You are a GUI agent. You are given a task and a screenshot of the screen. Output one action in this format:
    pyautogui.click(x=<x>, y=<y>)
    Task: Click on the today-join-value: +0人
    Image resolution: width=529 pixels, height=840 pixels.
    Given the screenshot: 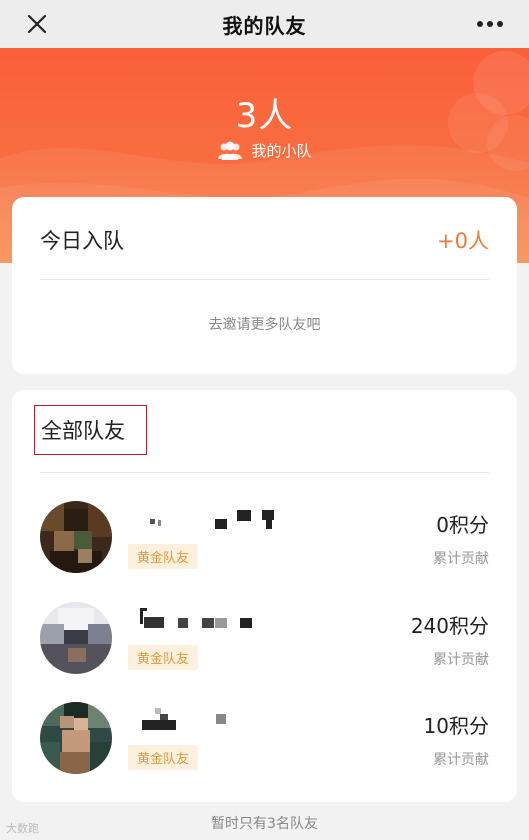 What is the action you would take?
    pyautogui.click(x=463, y=241)
    